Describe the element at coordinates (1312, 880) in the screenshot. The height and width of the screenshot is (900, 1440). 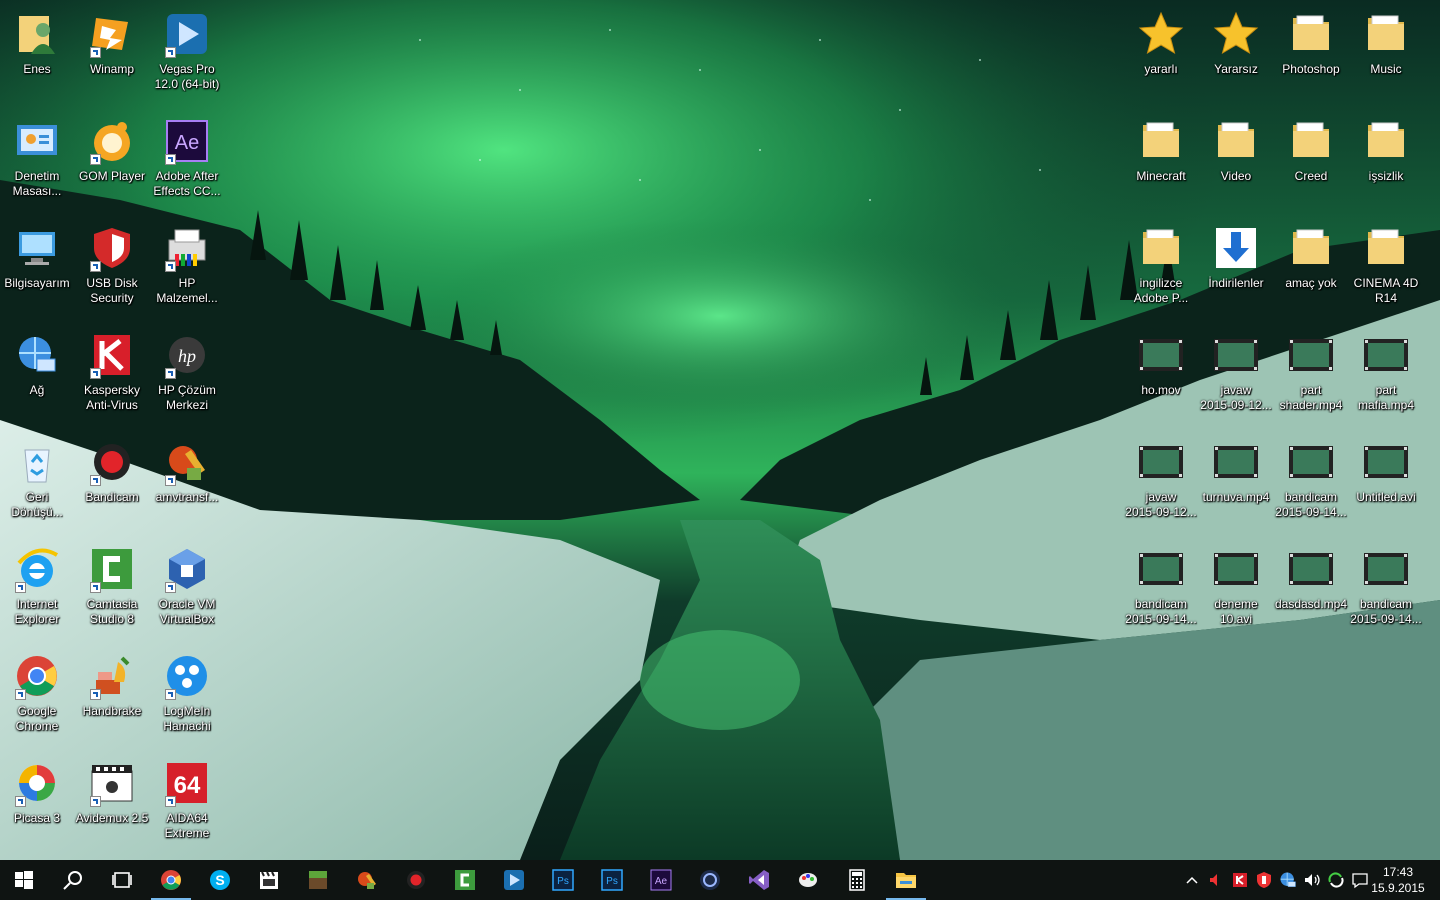
I see `volume-icon` at that location.